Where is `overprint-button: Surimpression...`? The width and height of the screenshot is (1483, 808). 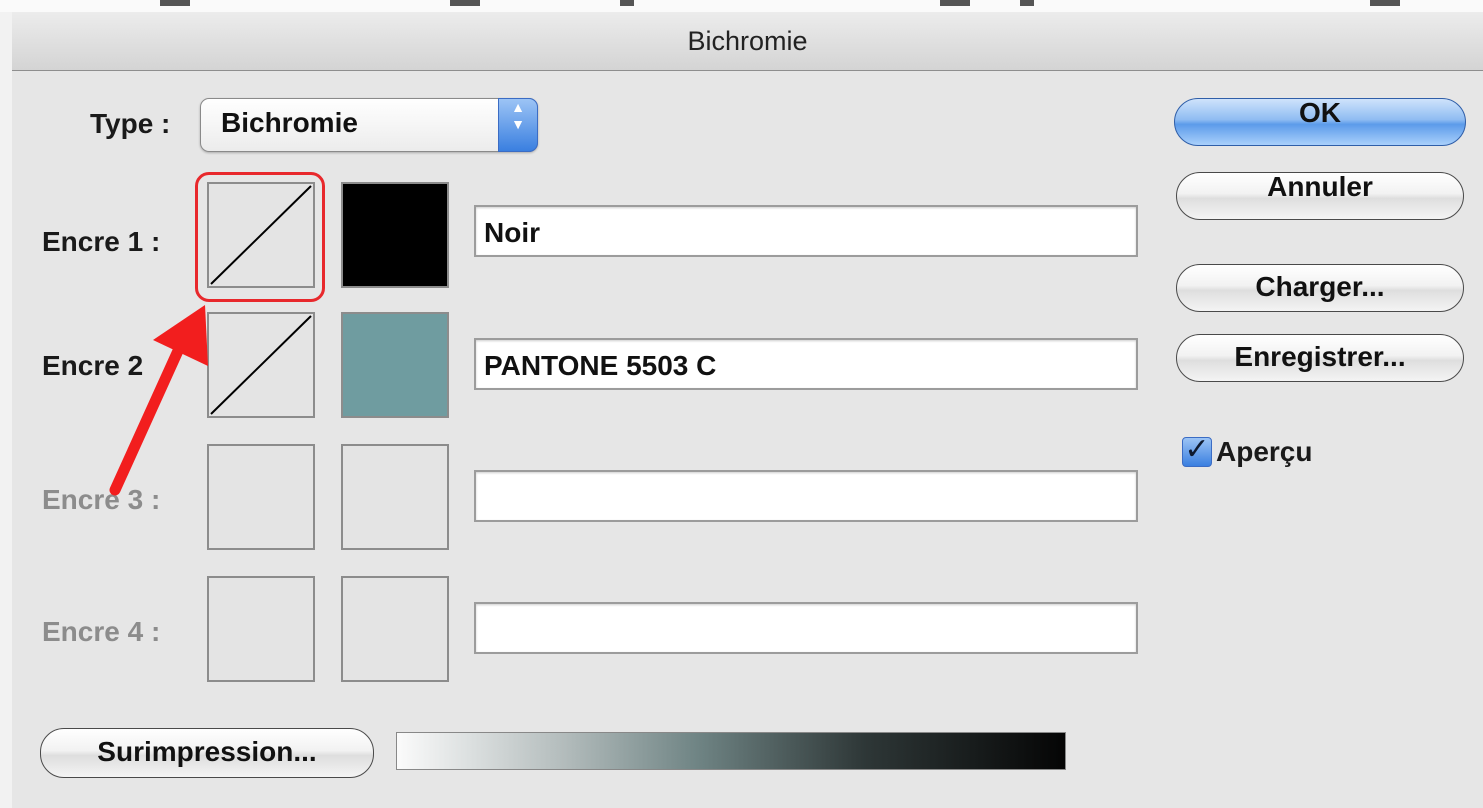 overprint-button: Surimpression... is located at coordinates (207, 753).